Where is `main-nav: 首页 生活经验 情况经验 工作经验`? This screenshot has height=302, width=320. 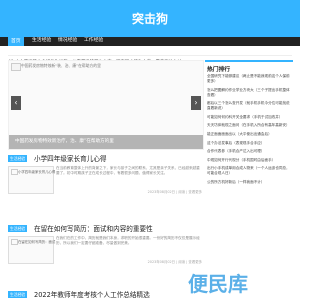 main-nav: 首页 生活经验 情况经验 工作经验 is located at coordinates (150, 41).